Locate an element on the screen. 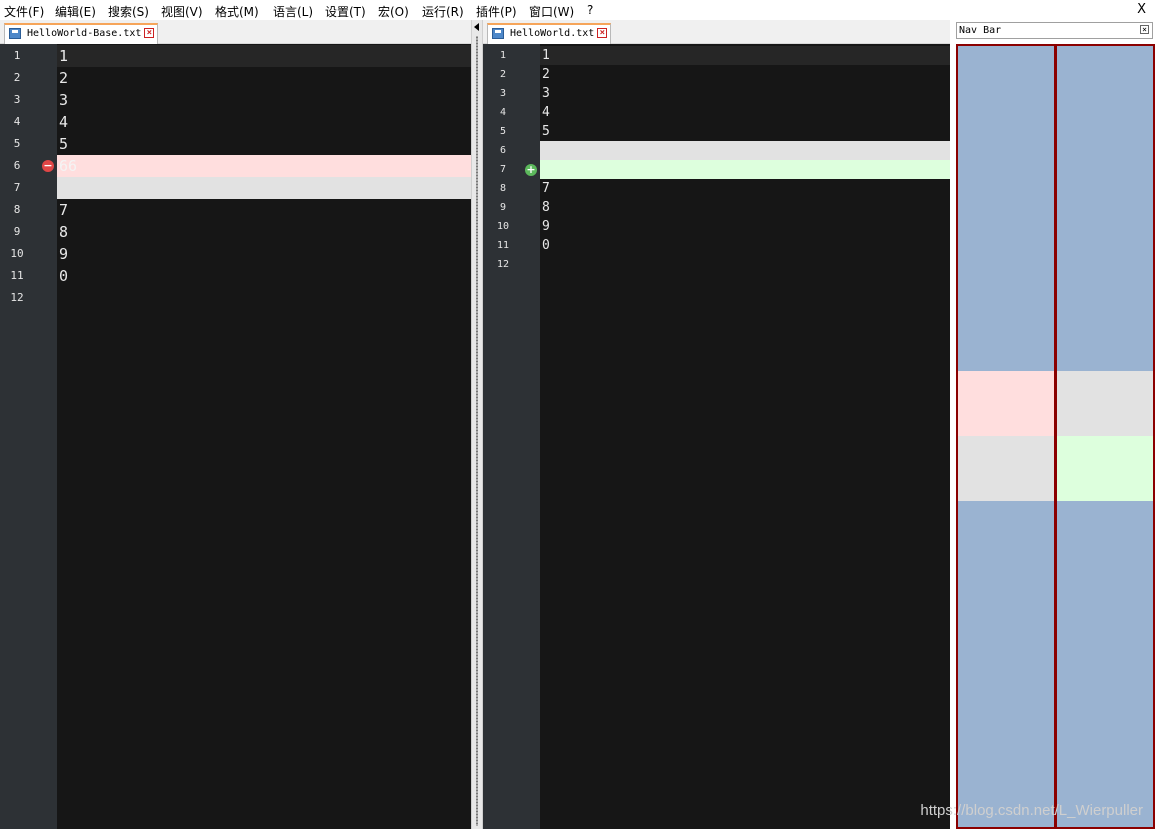  window-close-button: X is located at coordinates (1141, 9).